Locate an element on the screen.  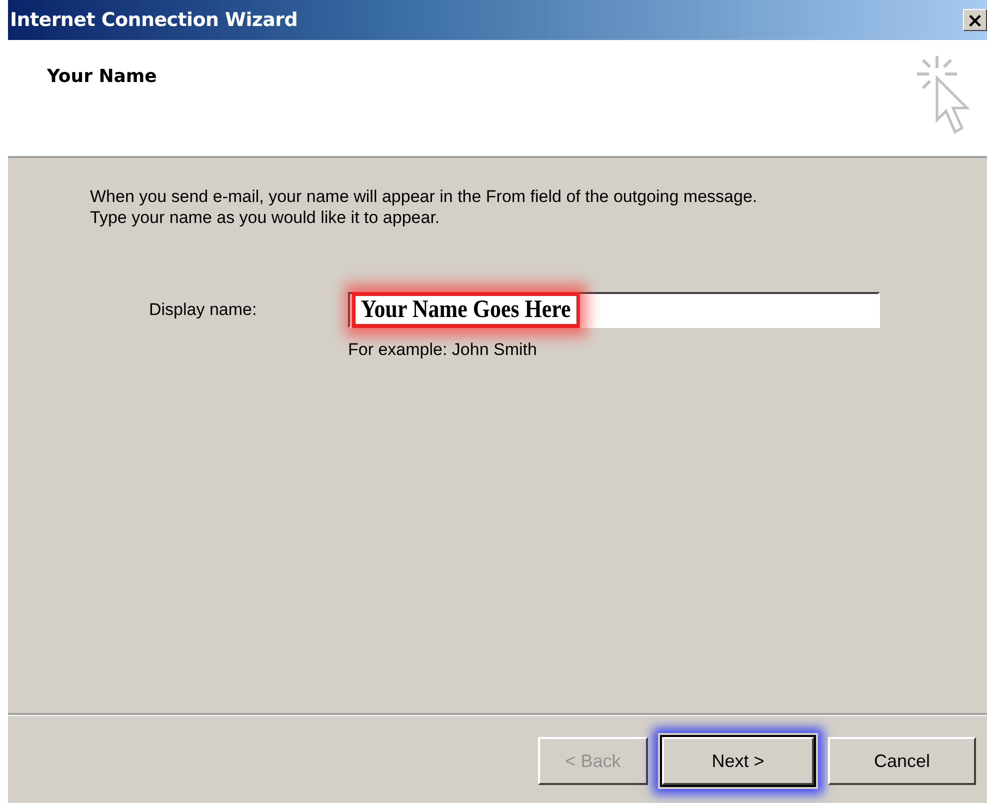
display-name-field: Your Name Goes Here is located at coordinates (614, 310).